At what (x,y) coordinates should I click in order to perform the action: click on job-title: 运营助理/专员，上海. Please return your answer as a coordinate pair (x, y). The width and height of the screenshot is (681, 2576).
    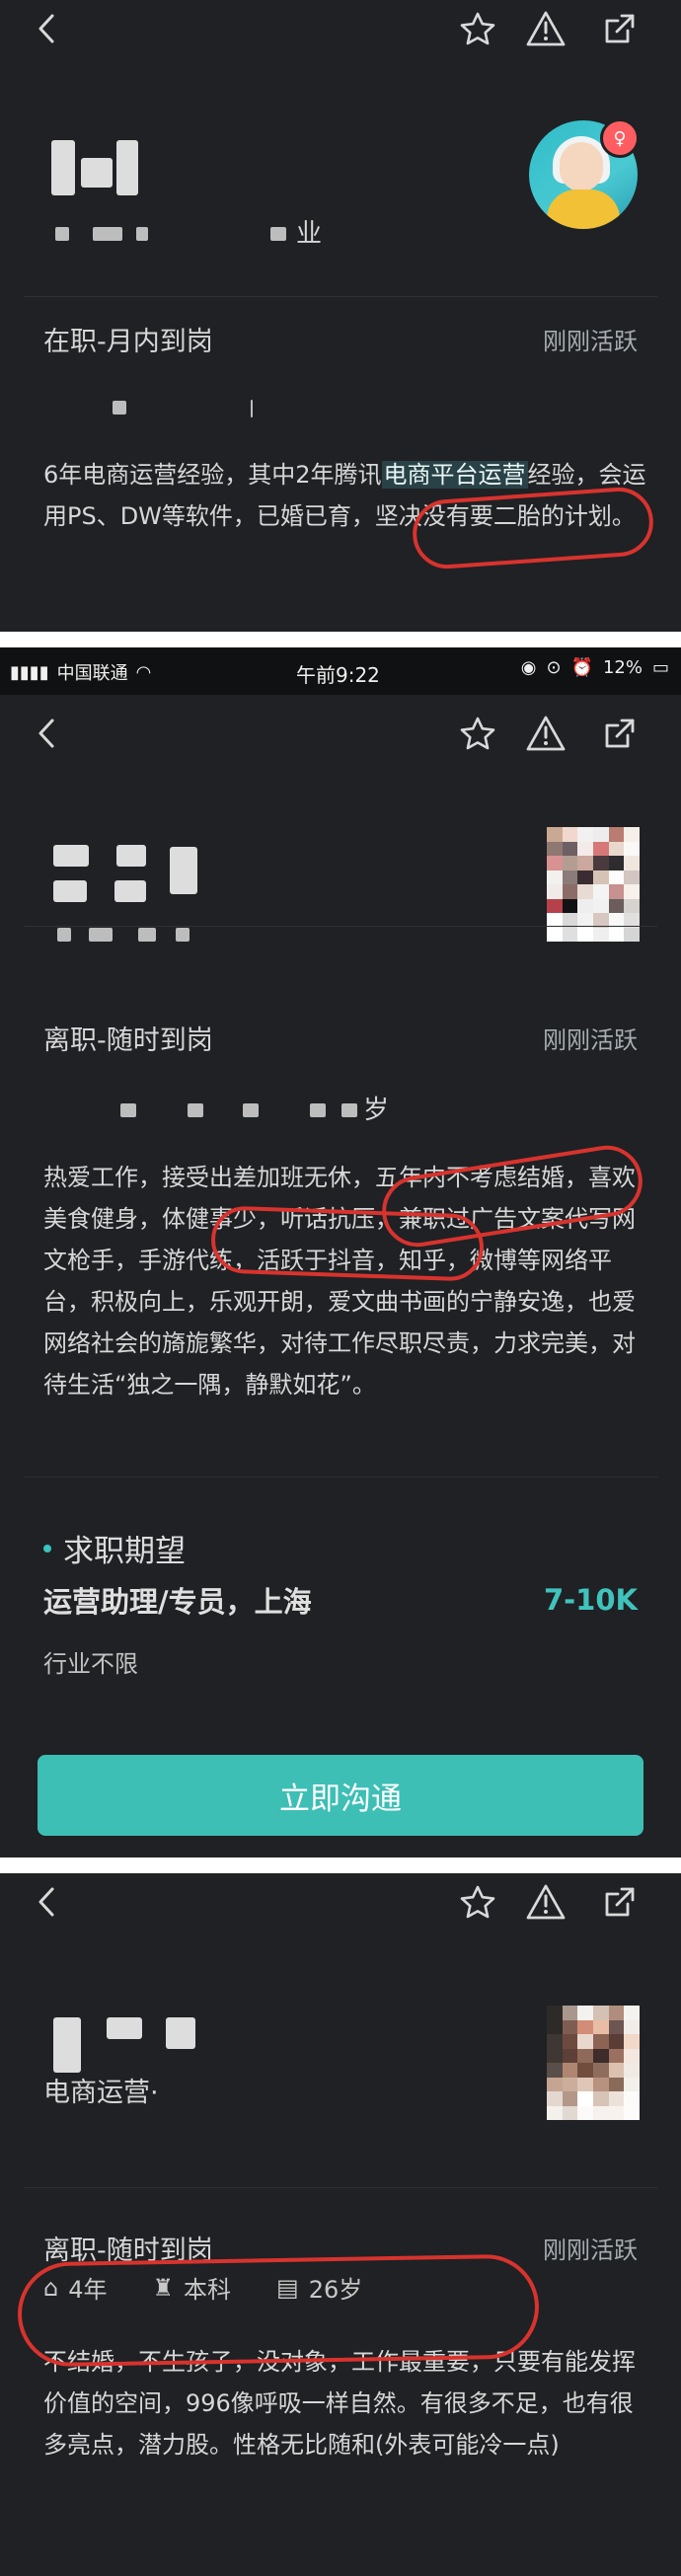
    Looking at the image, I should click on (177, 1602).